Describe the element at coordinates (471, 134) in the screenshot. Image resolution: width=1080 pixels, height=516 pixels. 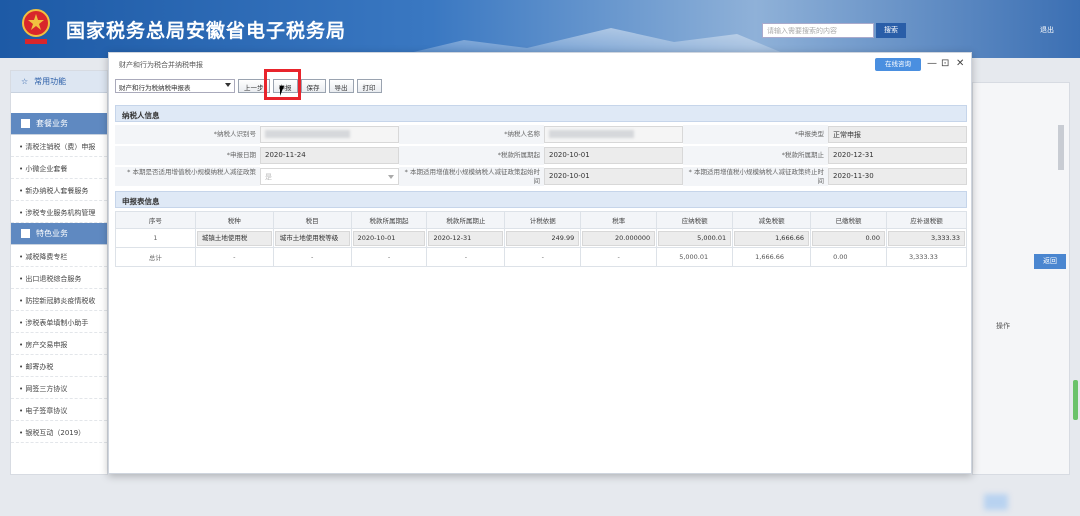
I see `taxpayer-name-label: *纳税人名称` at that location.